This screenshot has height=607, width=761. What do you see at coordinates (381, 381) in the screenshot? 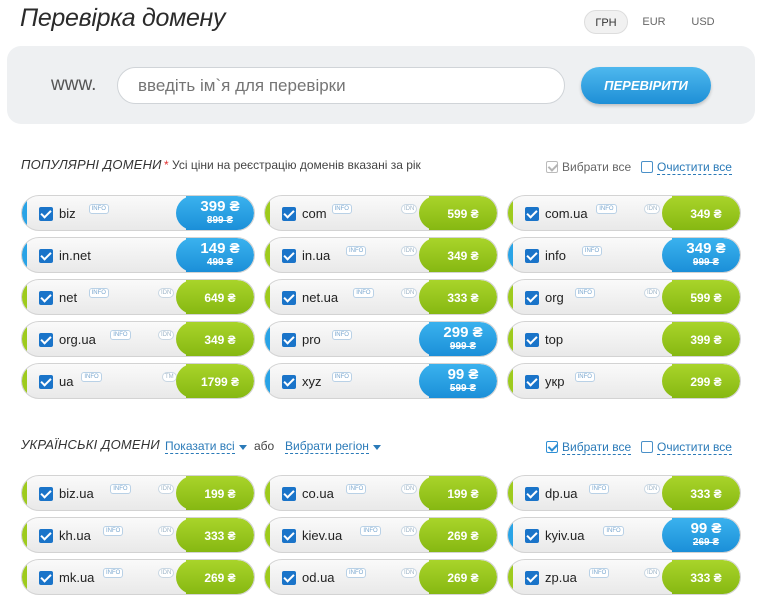
I see `domain-option: xyz INFO 99 ₴ 599 ₴` at bounding box center [381, 381].